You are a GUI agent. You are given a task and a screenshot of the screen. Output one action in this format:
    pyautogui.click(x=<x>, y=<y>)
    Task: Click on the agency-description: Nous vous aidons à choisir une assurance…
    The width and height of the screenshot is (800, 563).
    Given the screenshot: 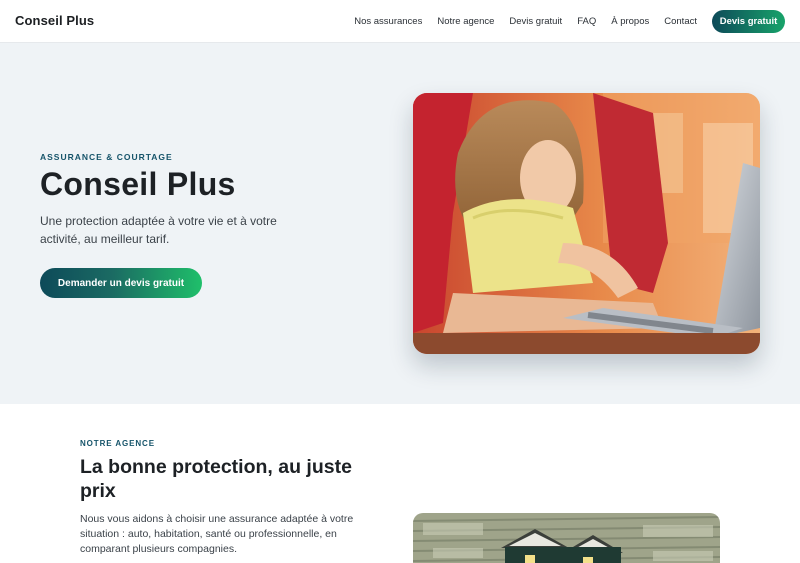 What is the action you would take?
    pyautogui.click(x=217, y=534)
    